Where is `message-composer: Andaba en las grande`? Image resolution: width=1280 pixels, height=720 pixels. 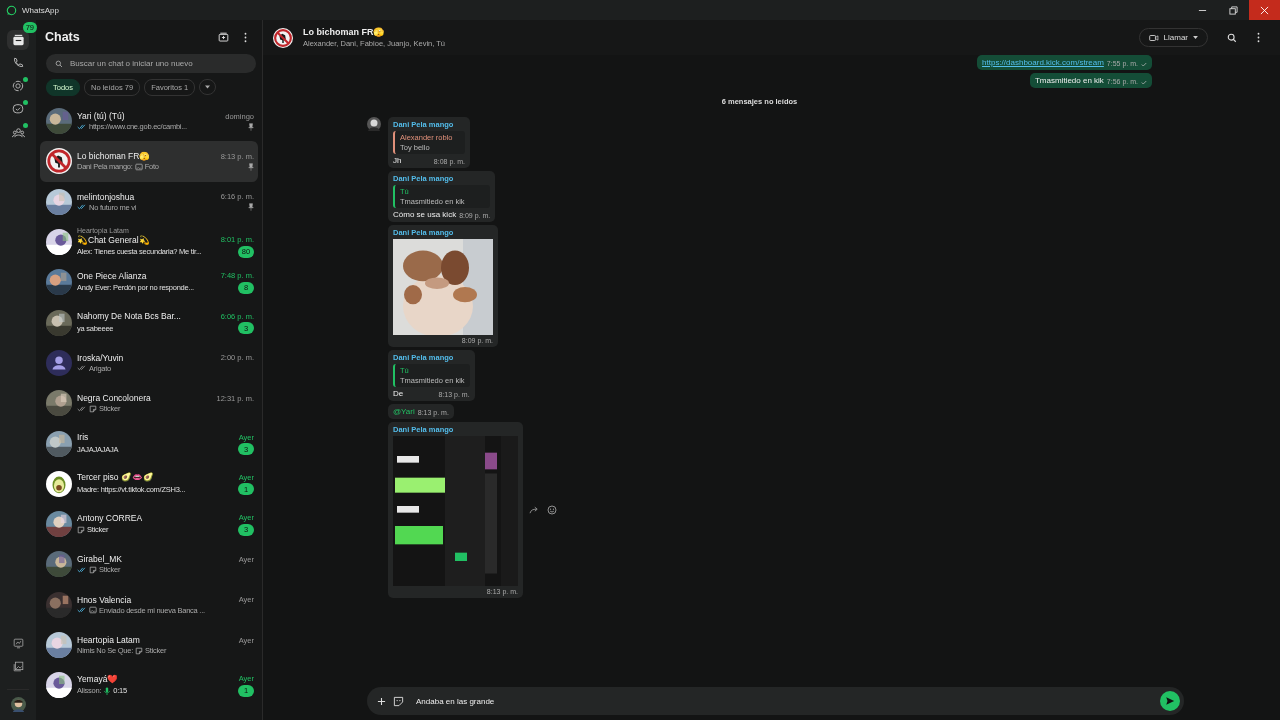 message-composer: Andaba en las grande is located at coordinates (775, 701).